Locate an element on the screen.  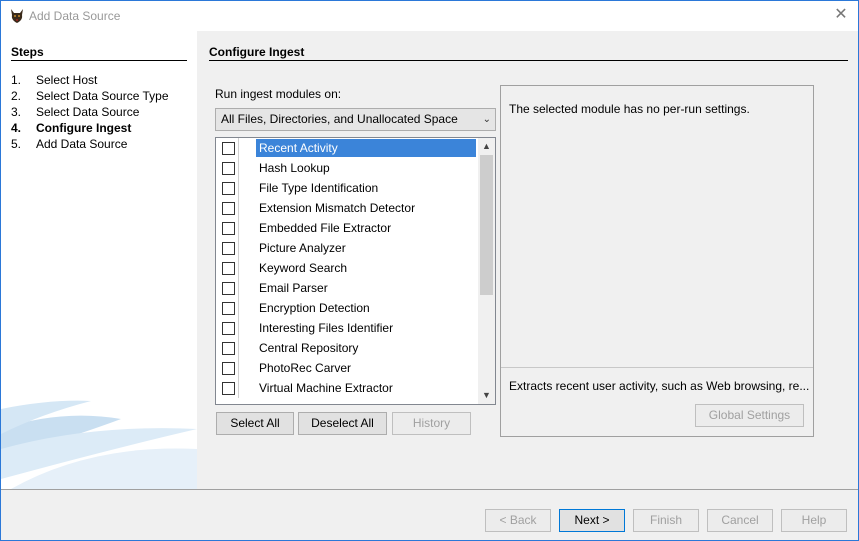
run-ingest-label: Run ingest modules on: is located at coordinates (278, 94).